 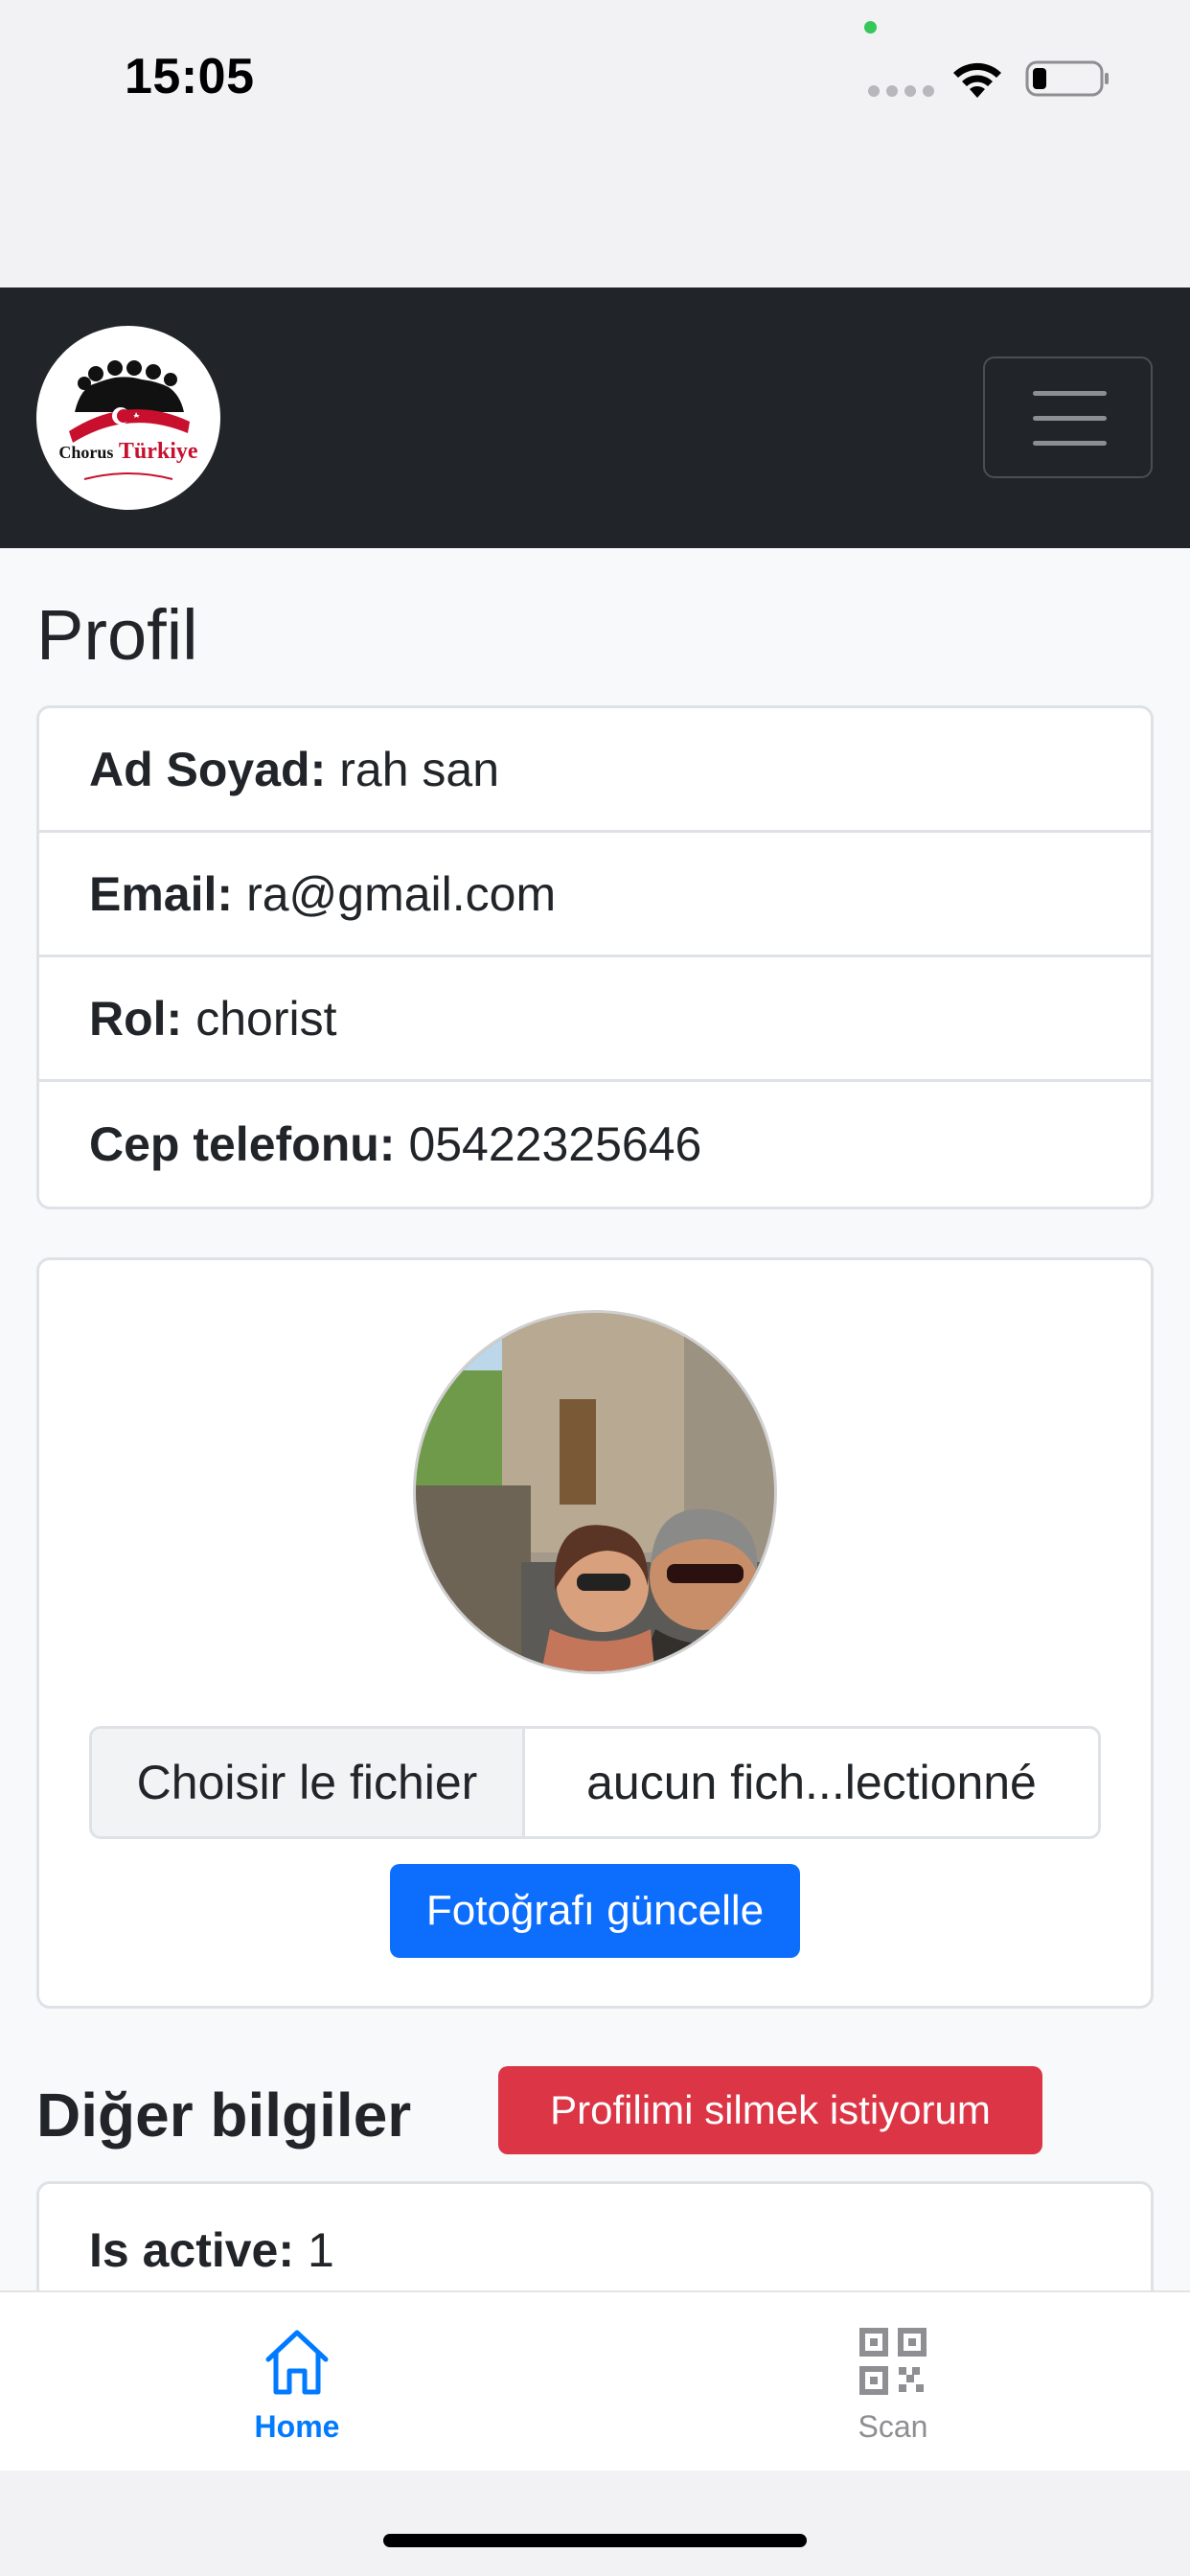 What do you see at coordinates (192, 2250) in the screenshot?
I see `is-active-label: Is active:` at bounding box center [192, 2250].